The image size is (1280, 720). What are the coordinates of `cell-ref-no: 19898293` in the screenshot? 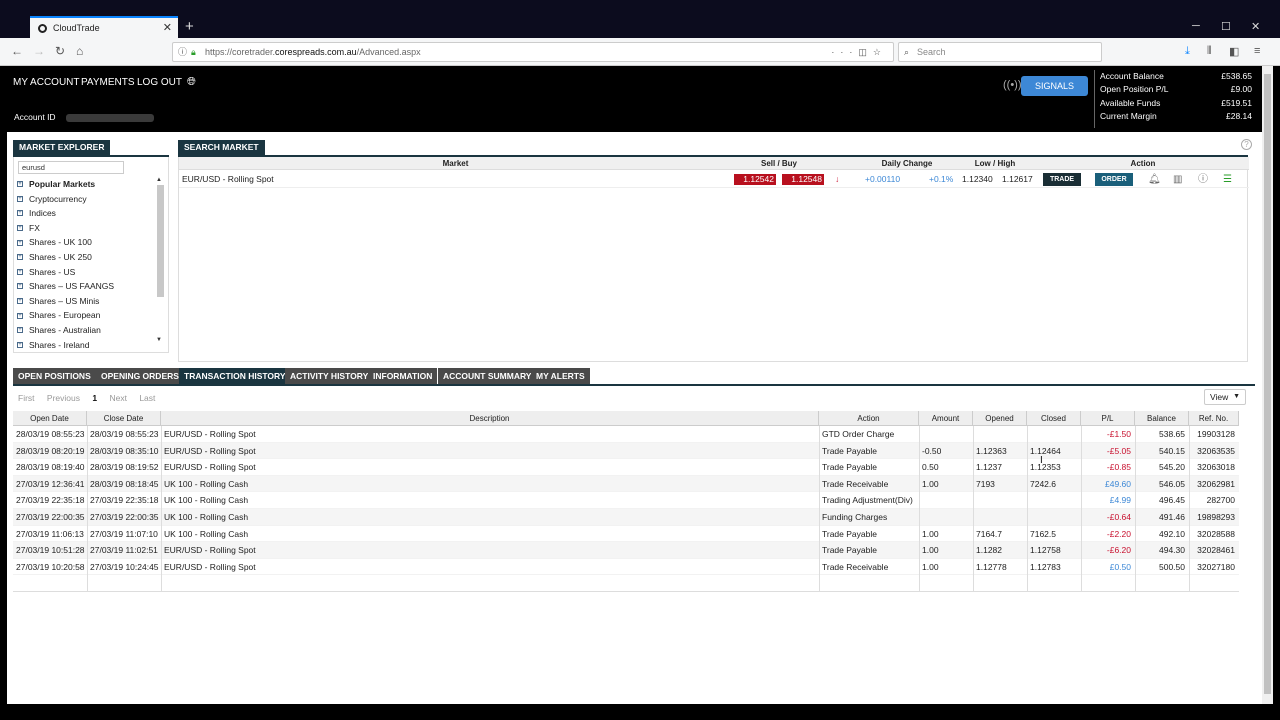 It's located at (1216, 516).